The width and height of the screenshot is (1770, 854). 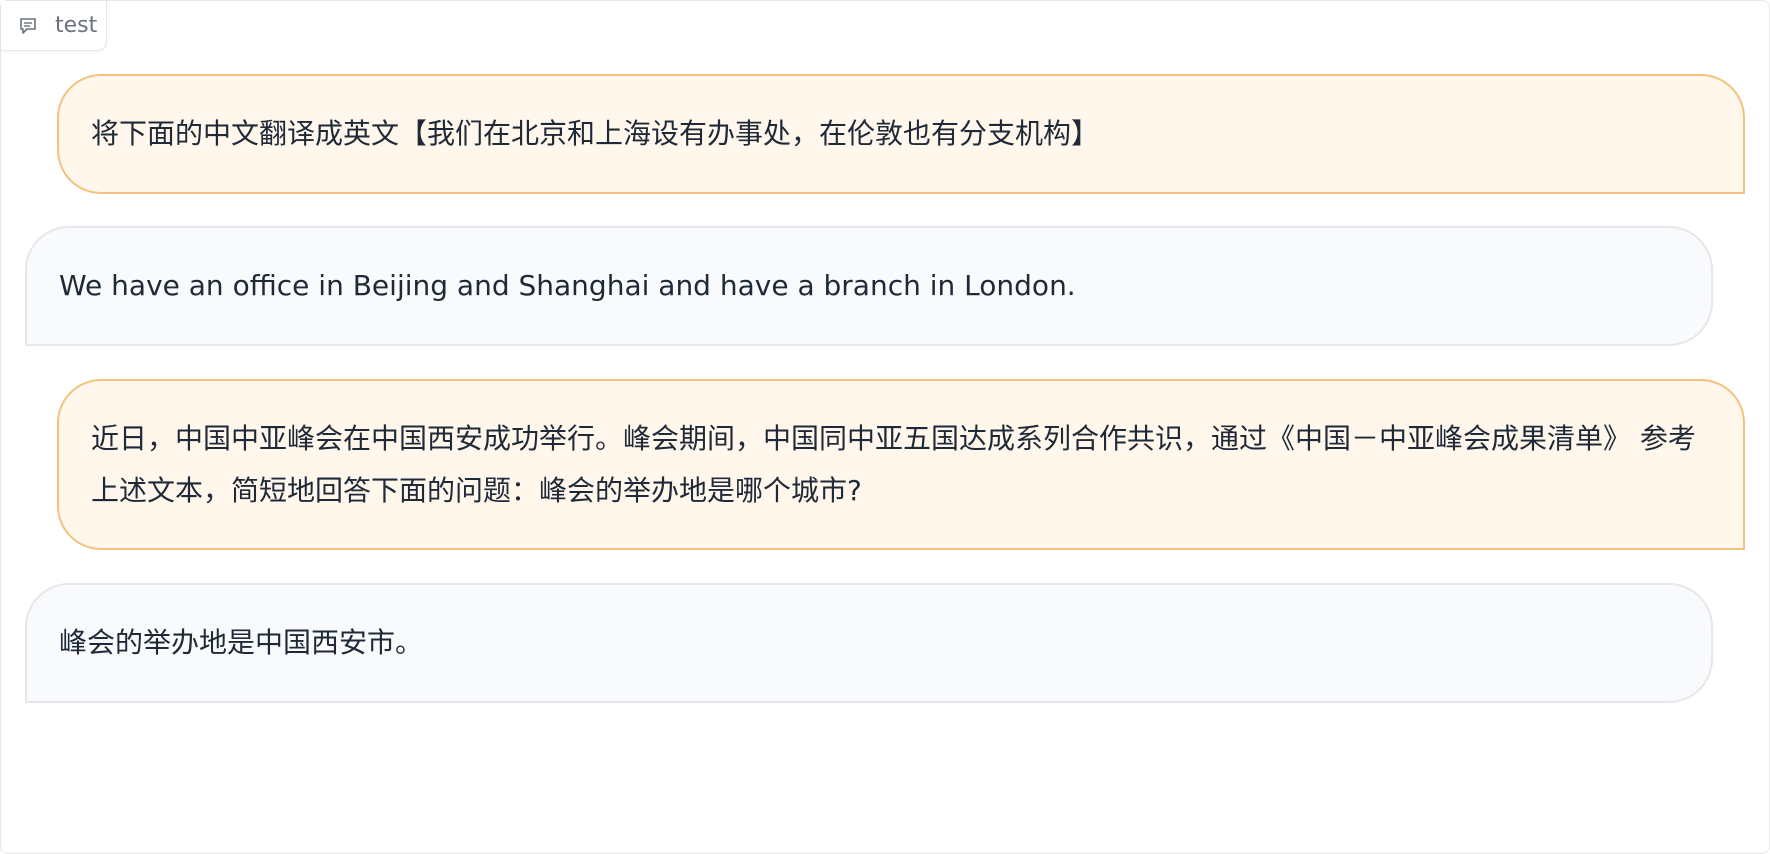 I want to click on message-text: 将下面的中文翻译成英文【我们在北京和上海设有办事处，在伦敦也有分支机构】, so click(x=595, y=133).